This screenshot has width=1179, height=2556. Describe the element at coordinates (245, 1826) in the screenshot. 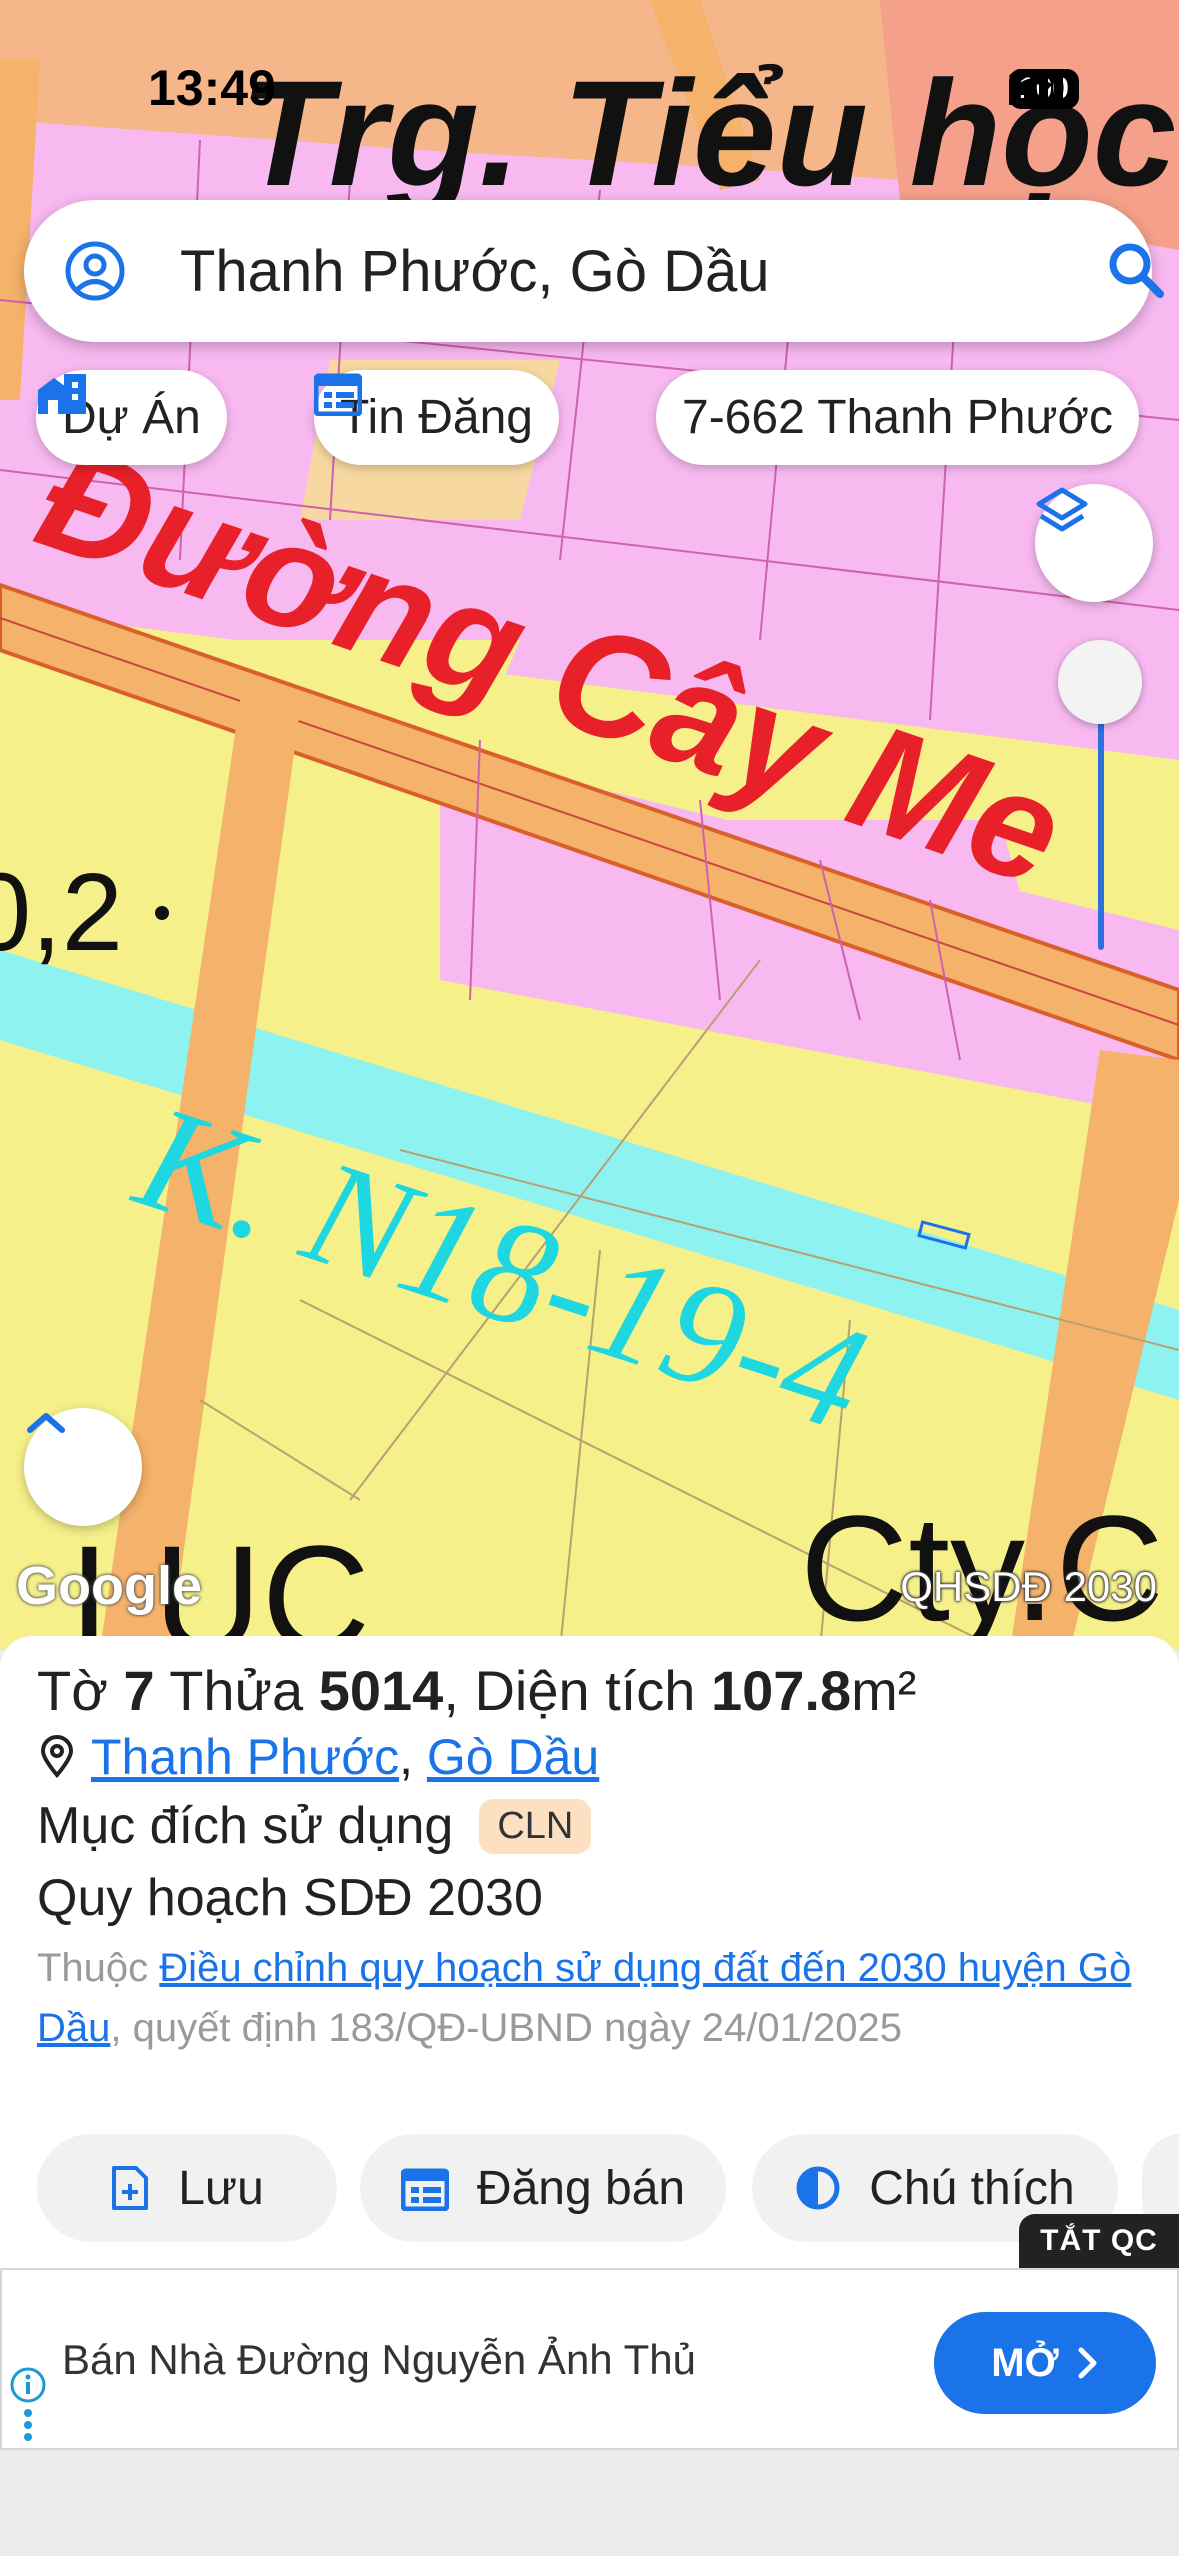

I see `purpose-label: Mục đích sử dụng` at that location.